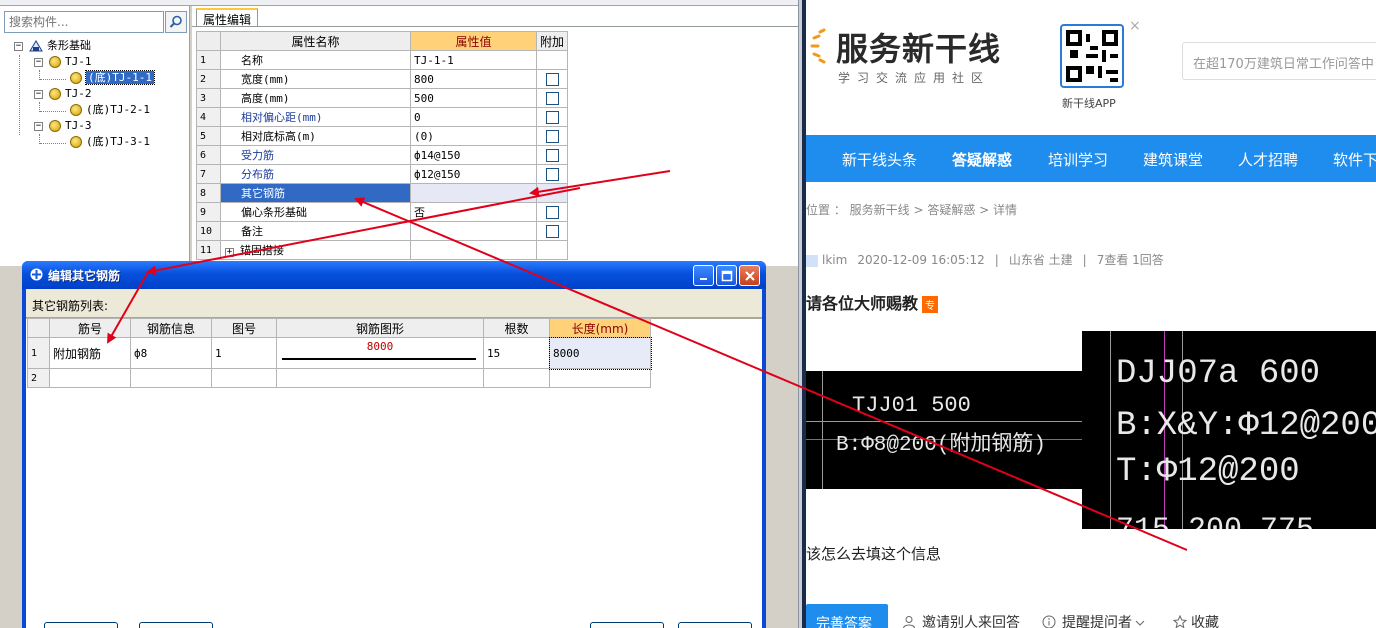 The width and height of the screenshot is (1376, 628). I want to click on length-cell: 8000, so click(600, 353).